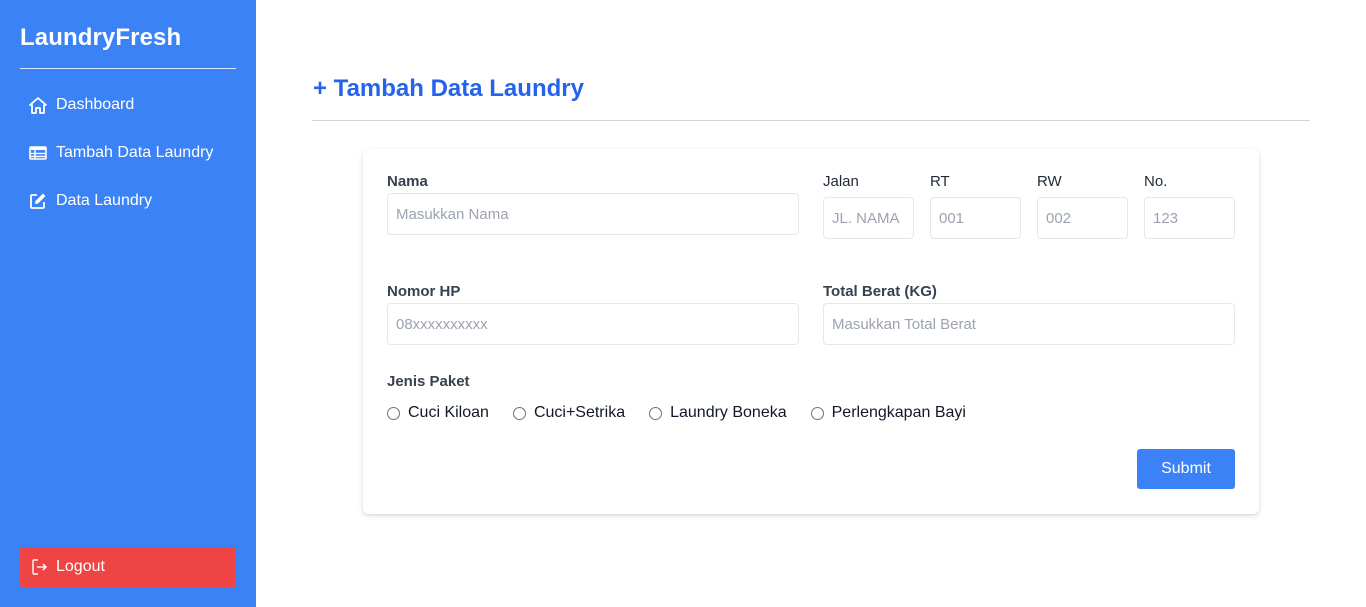 The image size is (1366, 607). What do you see at coordinates (728, 412) in the screenshot?
I see `radio-label: Laundry Boneka` at bounding box center [728, 412].